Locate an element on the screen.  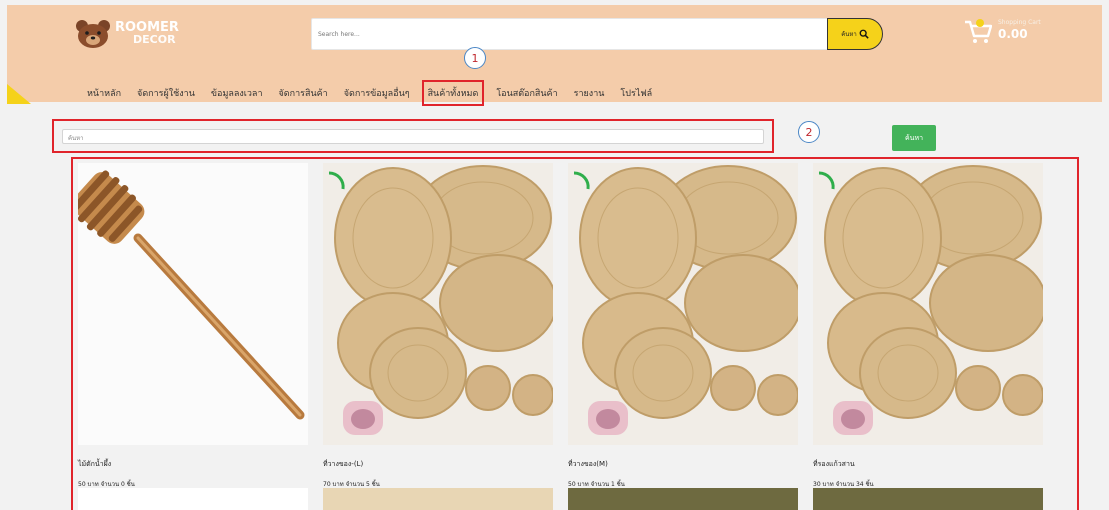
nav-item-stock-transfer: โอนสต๊อกสินค้า is located at coordinates (526, 93).